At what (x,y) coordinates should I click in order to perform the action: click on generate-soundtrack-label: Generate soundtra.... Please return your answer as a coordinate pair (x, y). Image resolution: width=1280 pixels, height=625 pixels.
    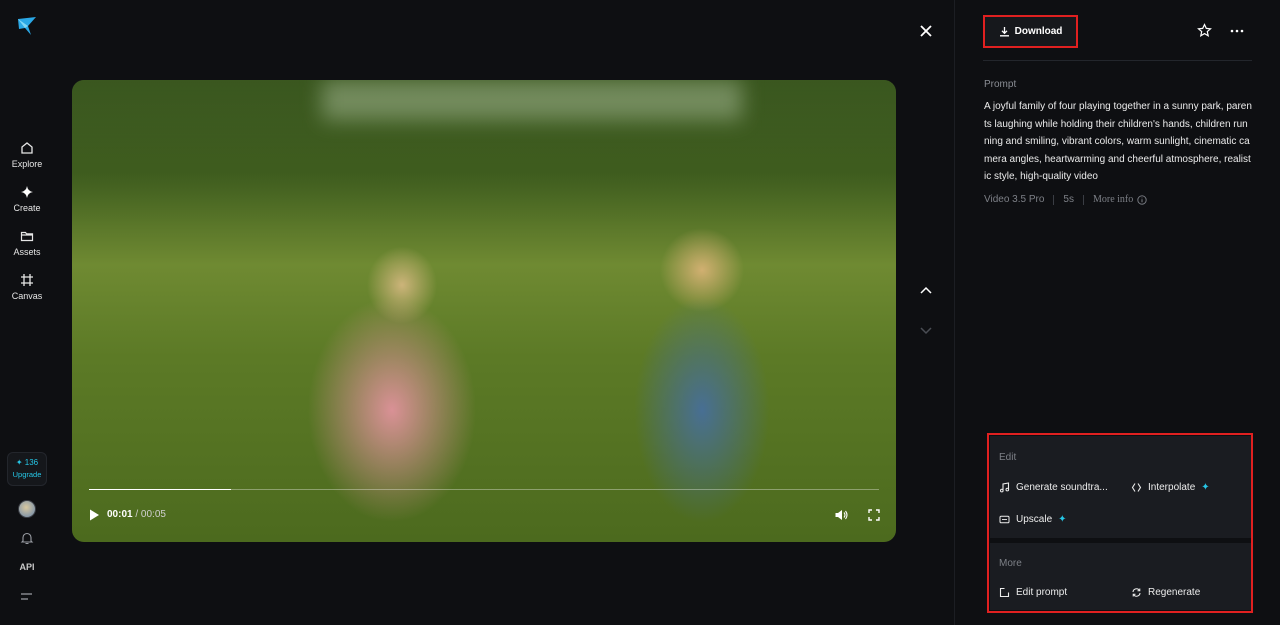
    Looking at the image, I should click on (1062, 487).